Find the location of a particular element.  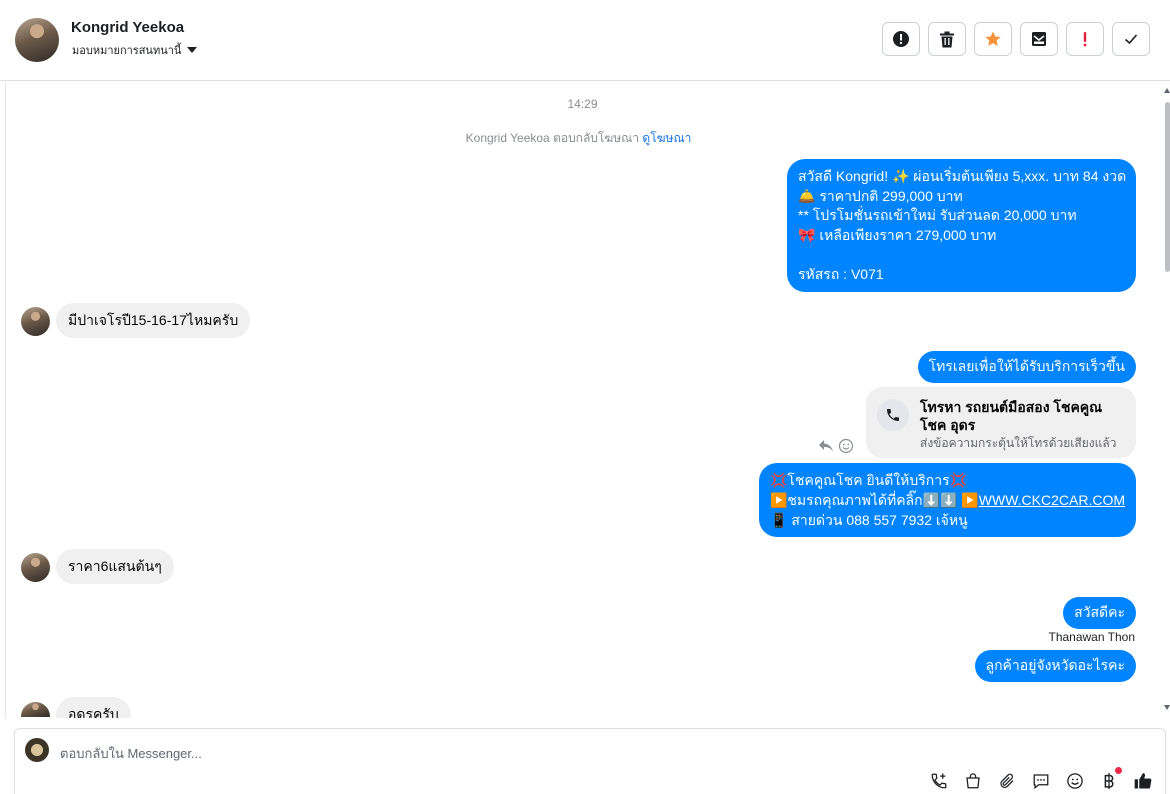

notification-dot is located at coordinates (1118, 770).